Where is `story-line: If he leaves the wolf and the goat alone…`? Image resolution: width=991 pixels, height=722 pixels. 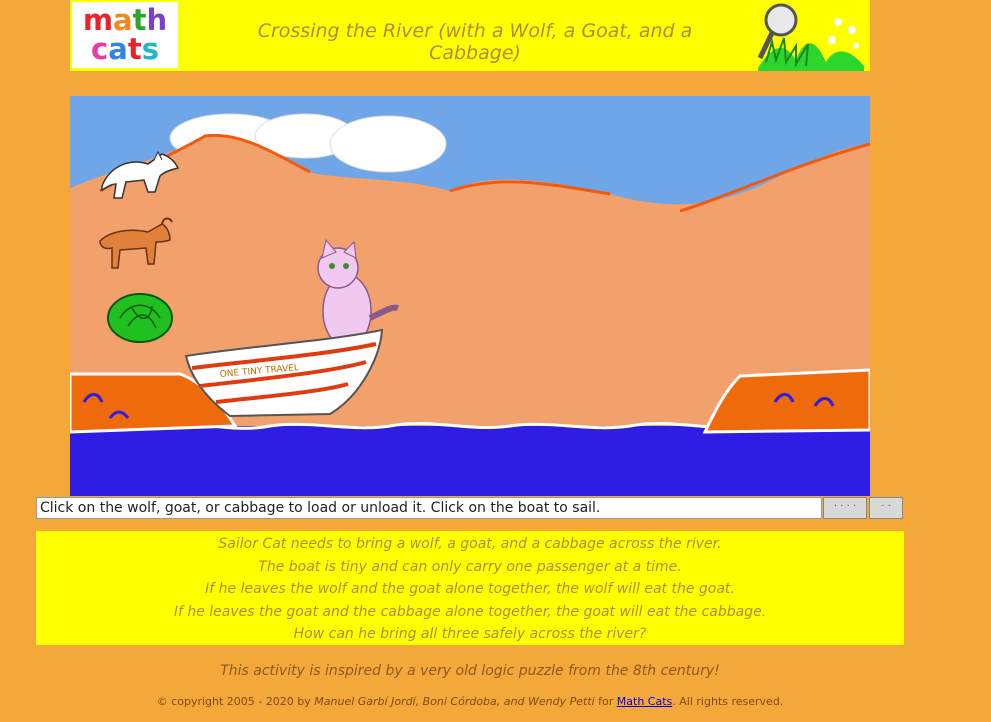 story-line: If he leaves the wolf and the goat alone… is located at coordinates (470, 589).